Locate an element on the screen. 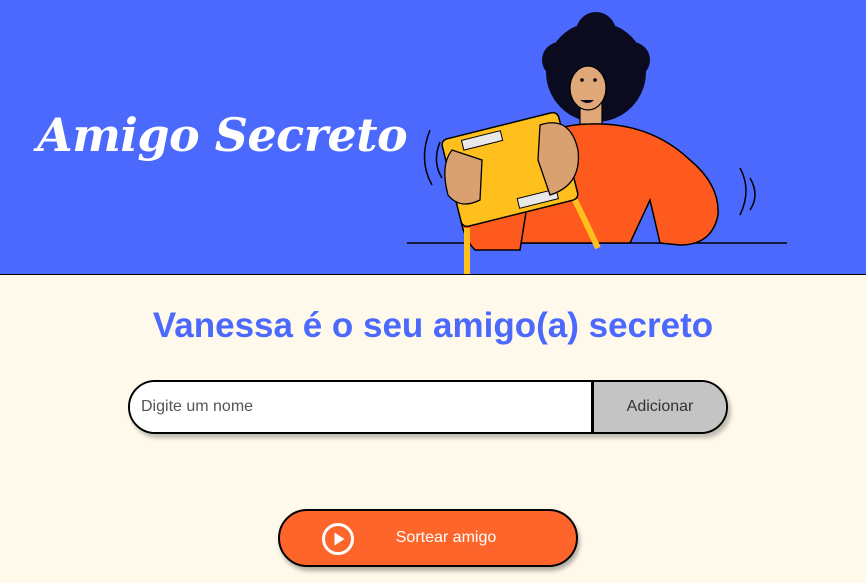 Image resolution: width=866 pixels, height=583 pixels. add-friend-form: Adicionar is located at coordinates (428, 407).